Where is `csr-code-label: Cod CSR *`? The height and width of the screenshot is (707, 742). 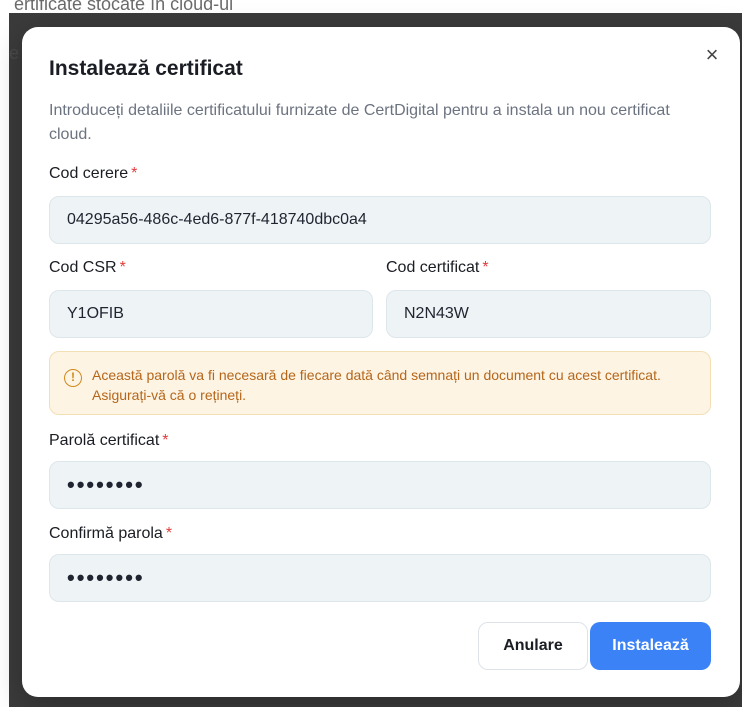
csr-code-label: Cod CSR * is located at coordinates (87, 268).